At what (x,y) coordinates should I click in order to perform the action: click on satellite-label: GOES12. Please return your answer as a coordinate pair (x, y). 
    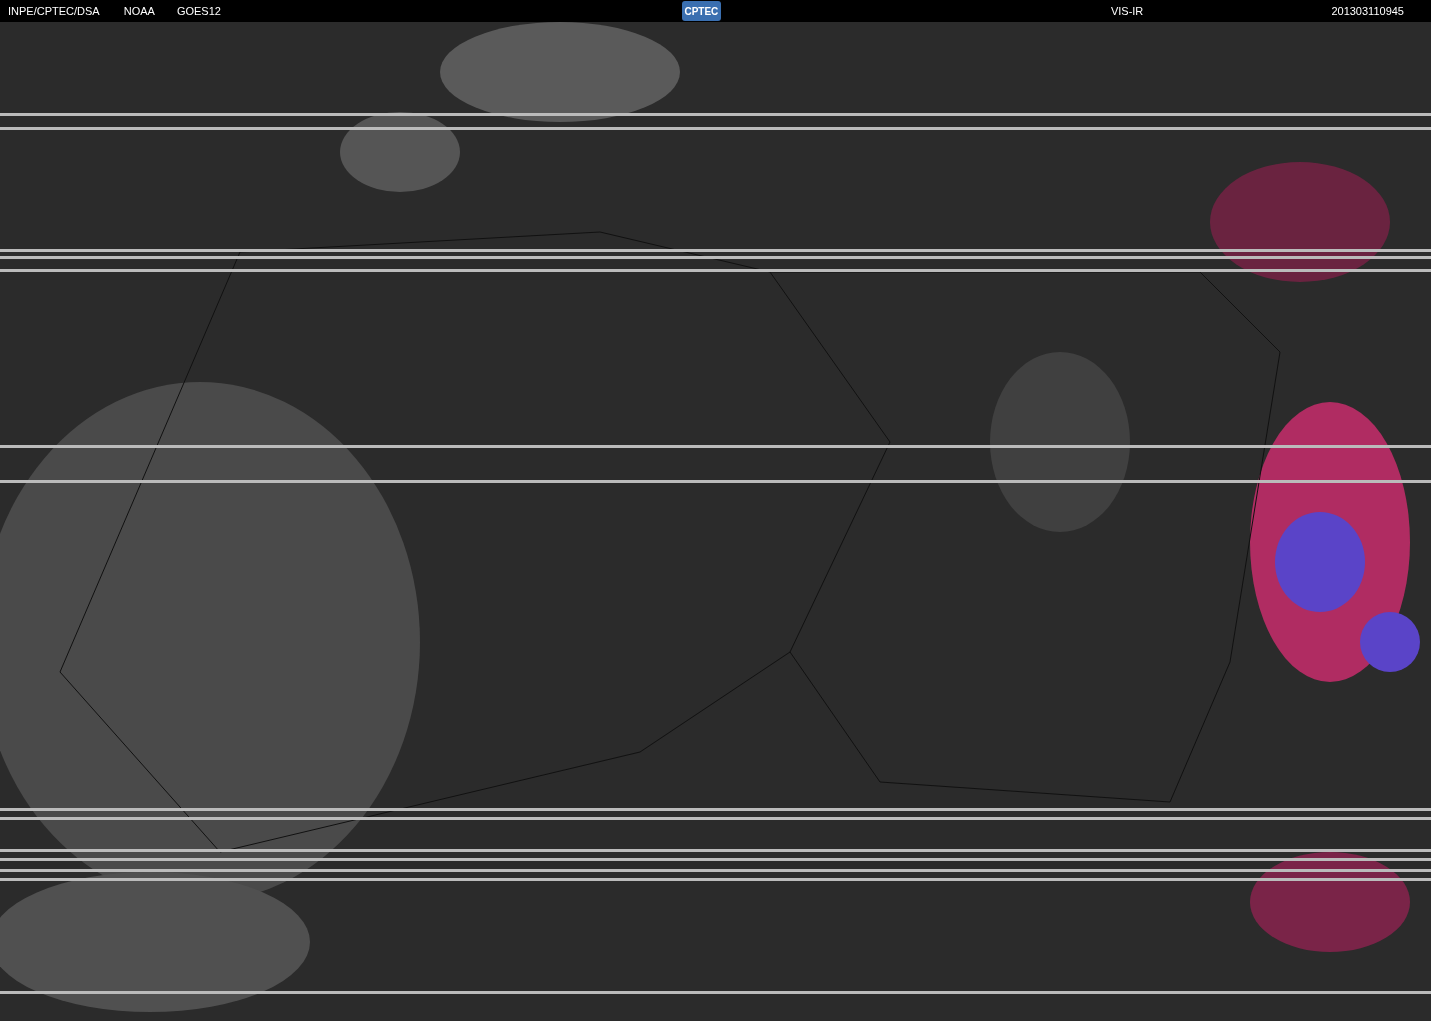
    Looking at the image, I should click on (198, 11).